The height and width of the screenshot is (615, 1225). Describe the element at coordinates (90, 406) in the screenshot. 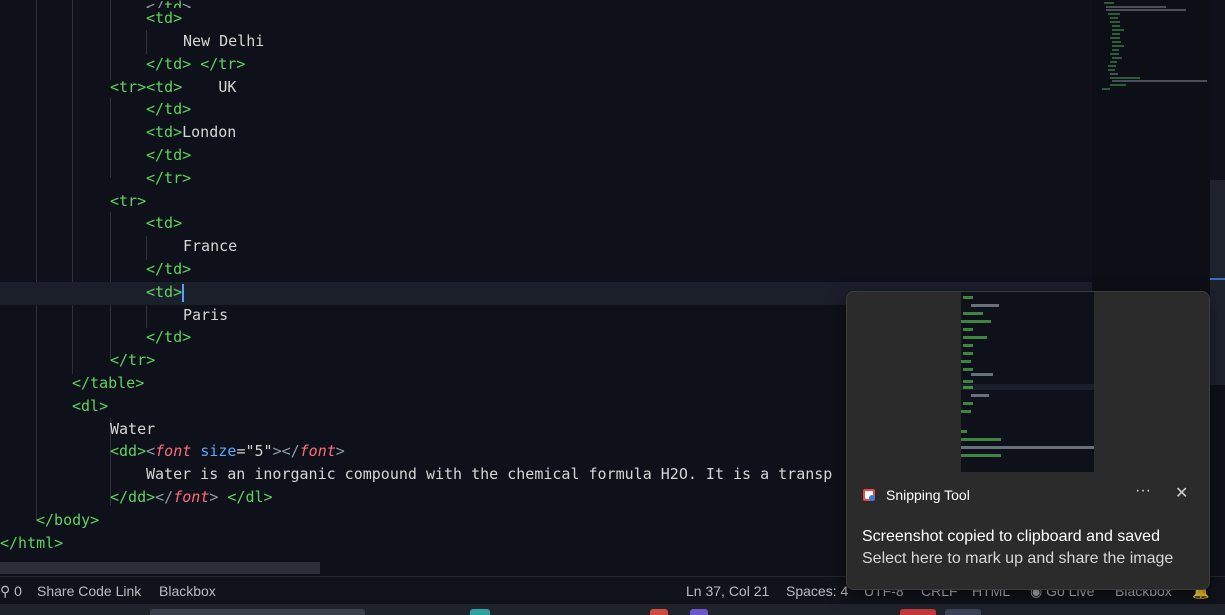

I see `code-line: <dl>` at that location.